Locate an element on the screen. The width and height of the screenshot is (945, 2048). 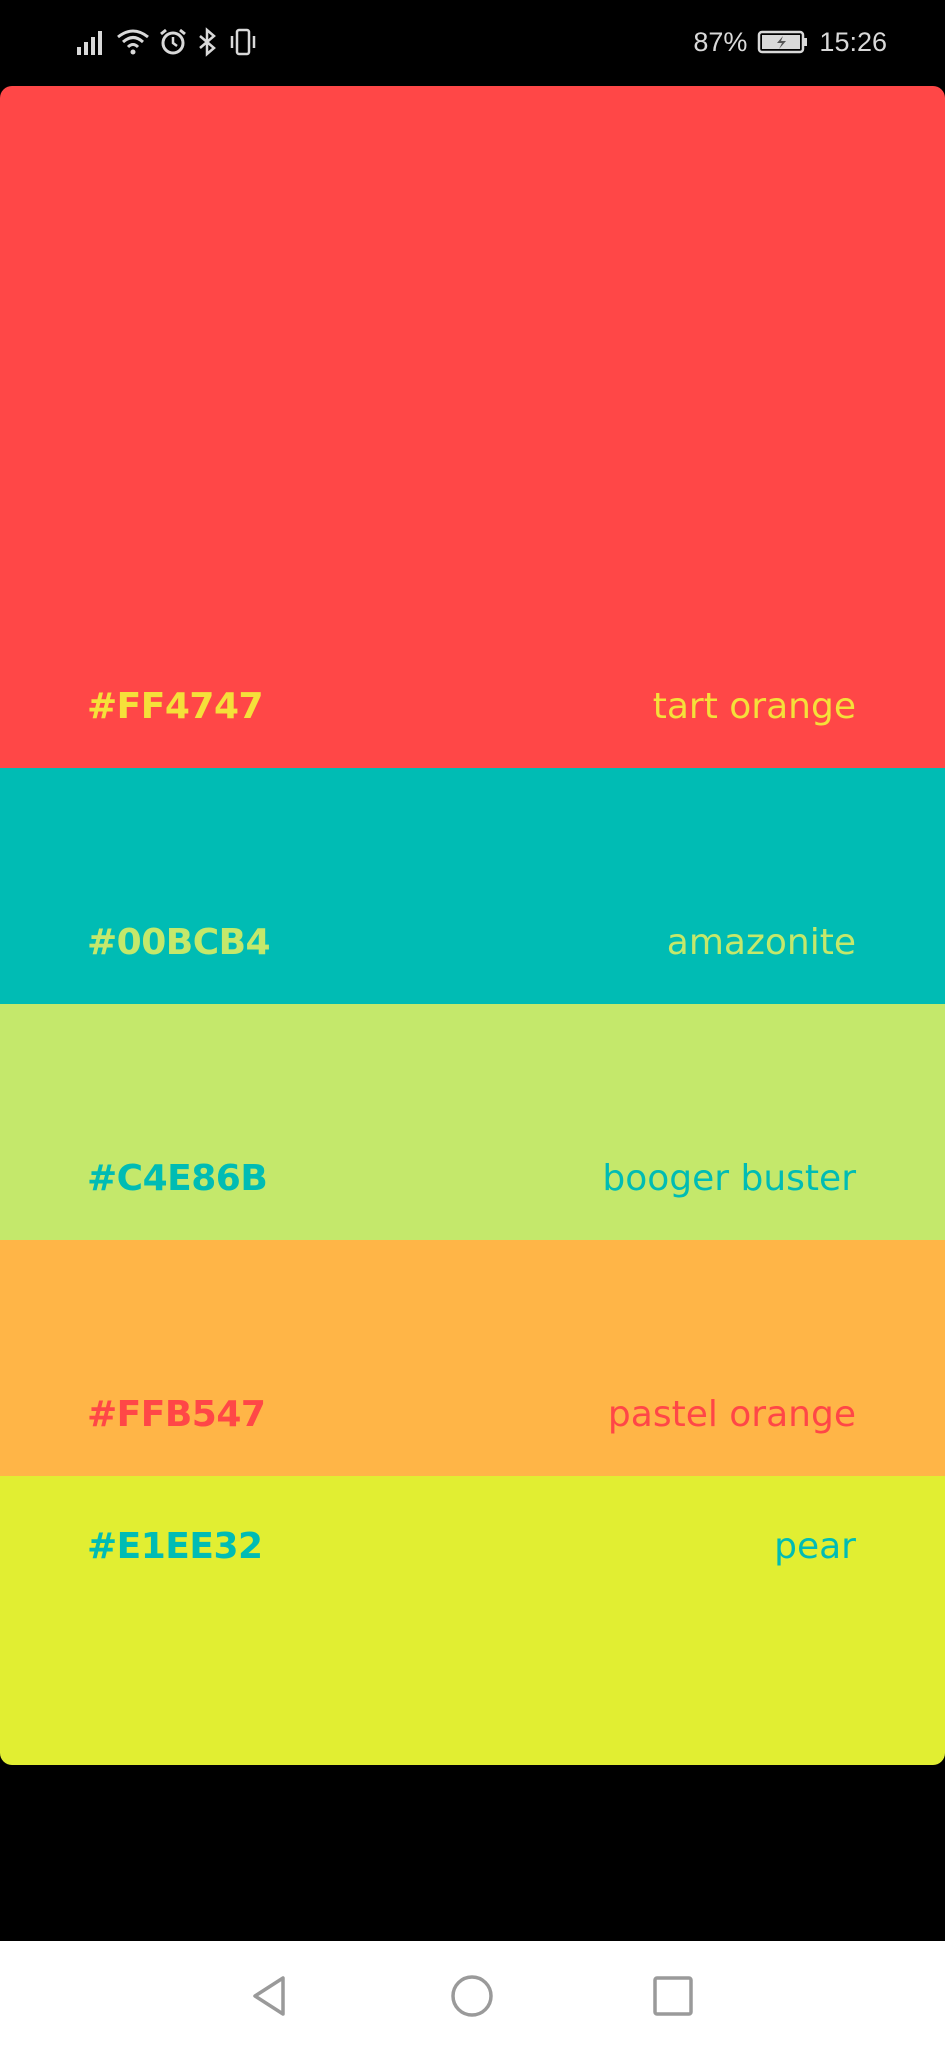
swatch-hex-code: #FF4747 is located at coordinates (175, 706).